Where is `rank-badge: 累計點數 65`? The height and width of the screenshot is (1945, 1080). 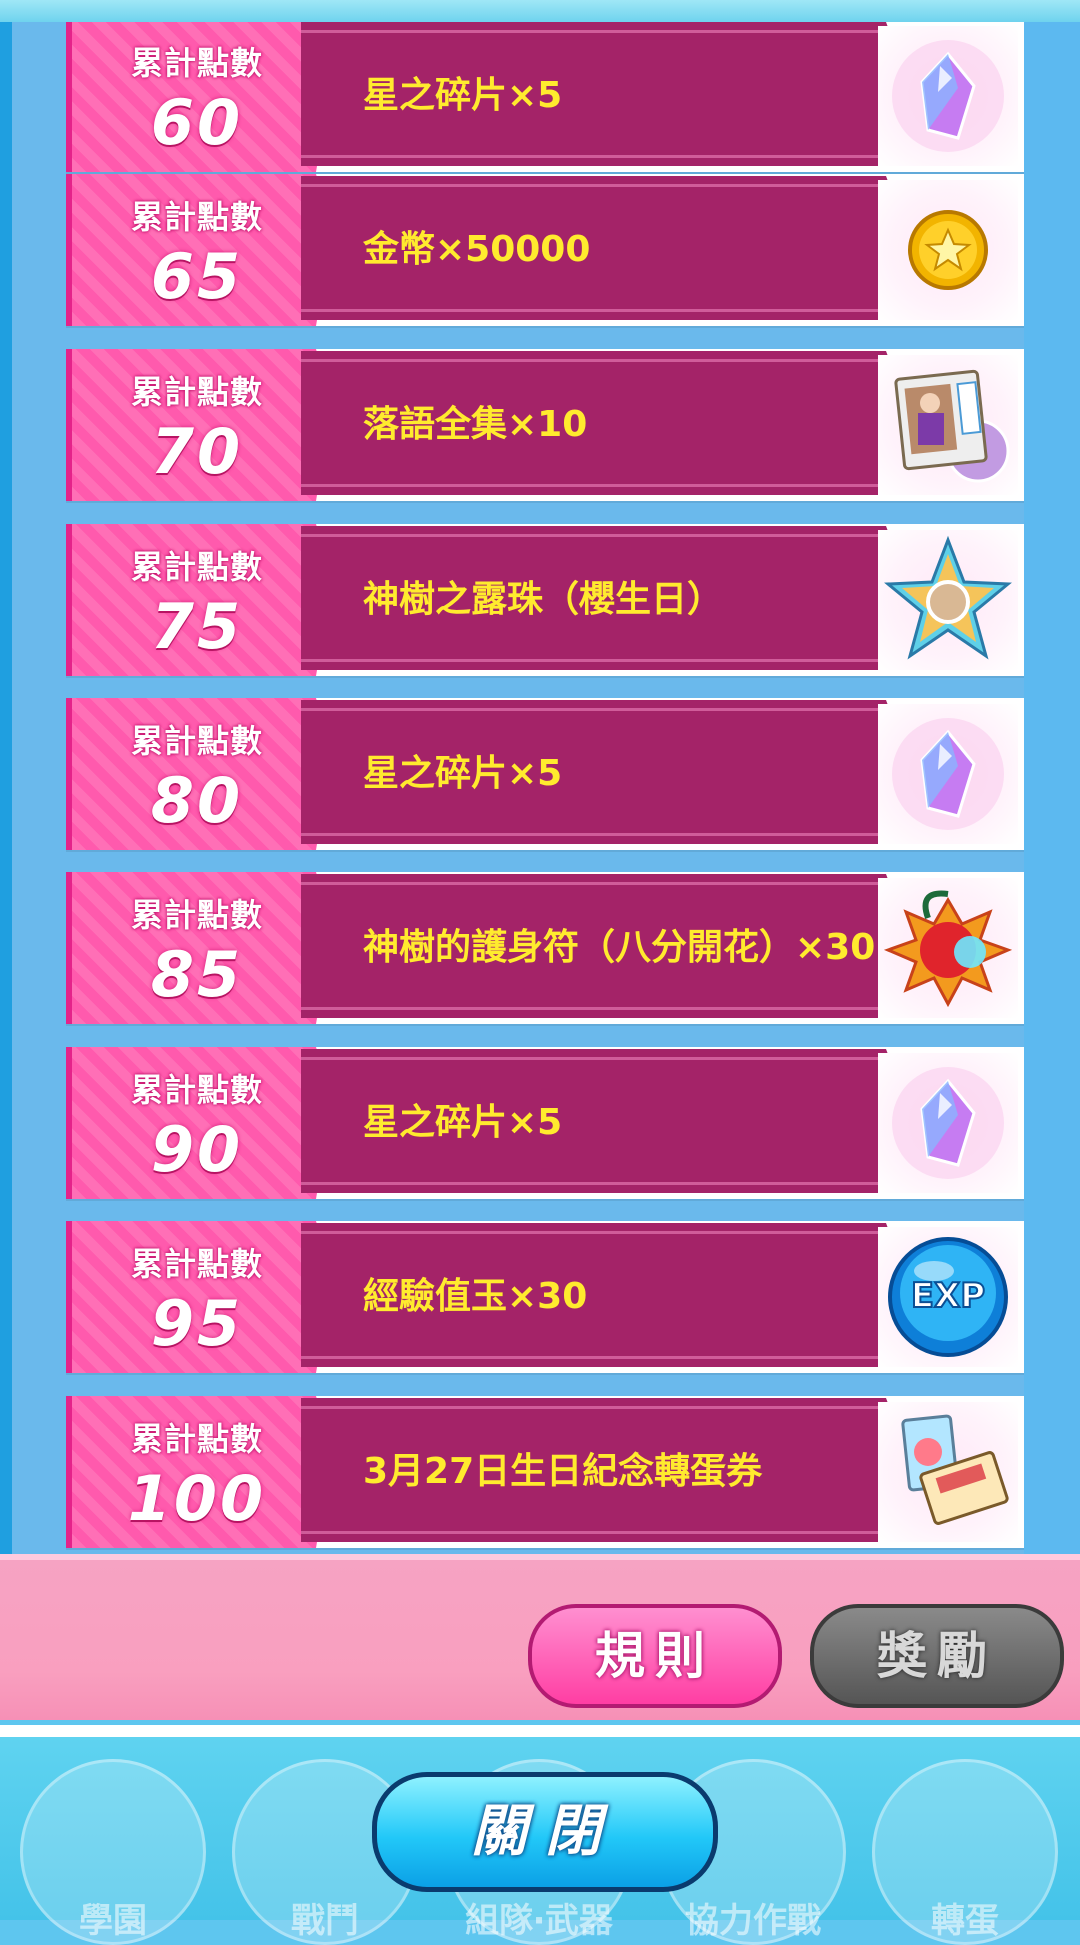 rank-badge: 累計點數 65 is located at coordinates (199, 250).